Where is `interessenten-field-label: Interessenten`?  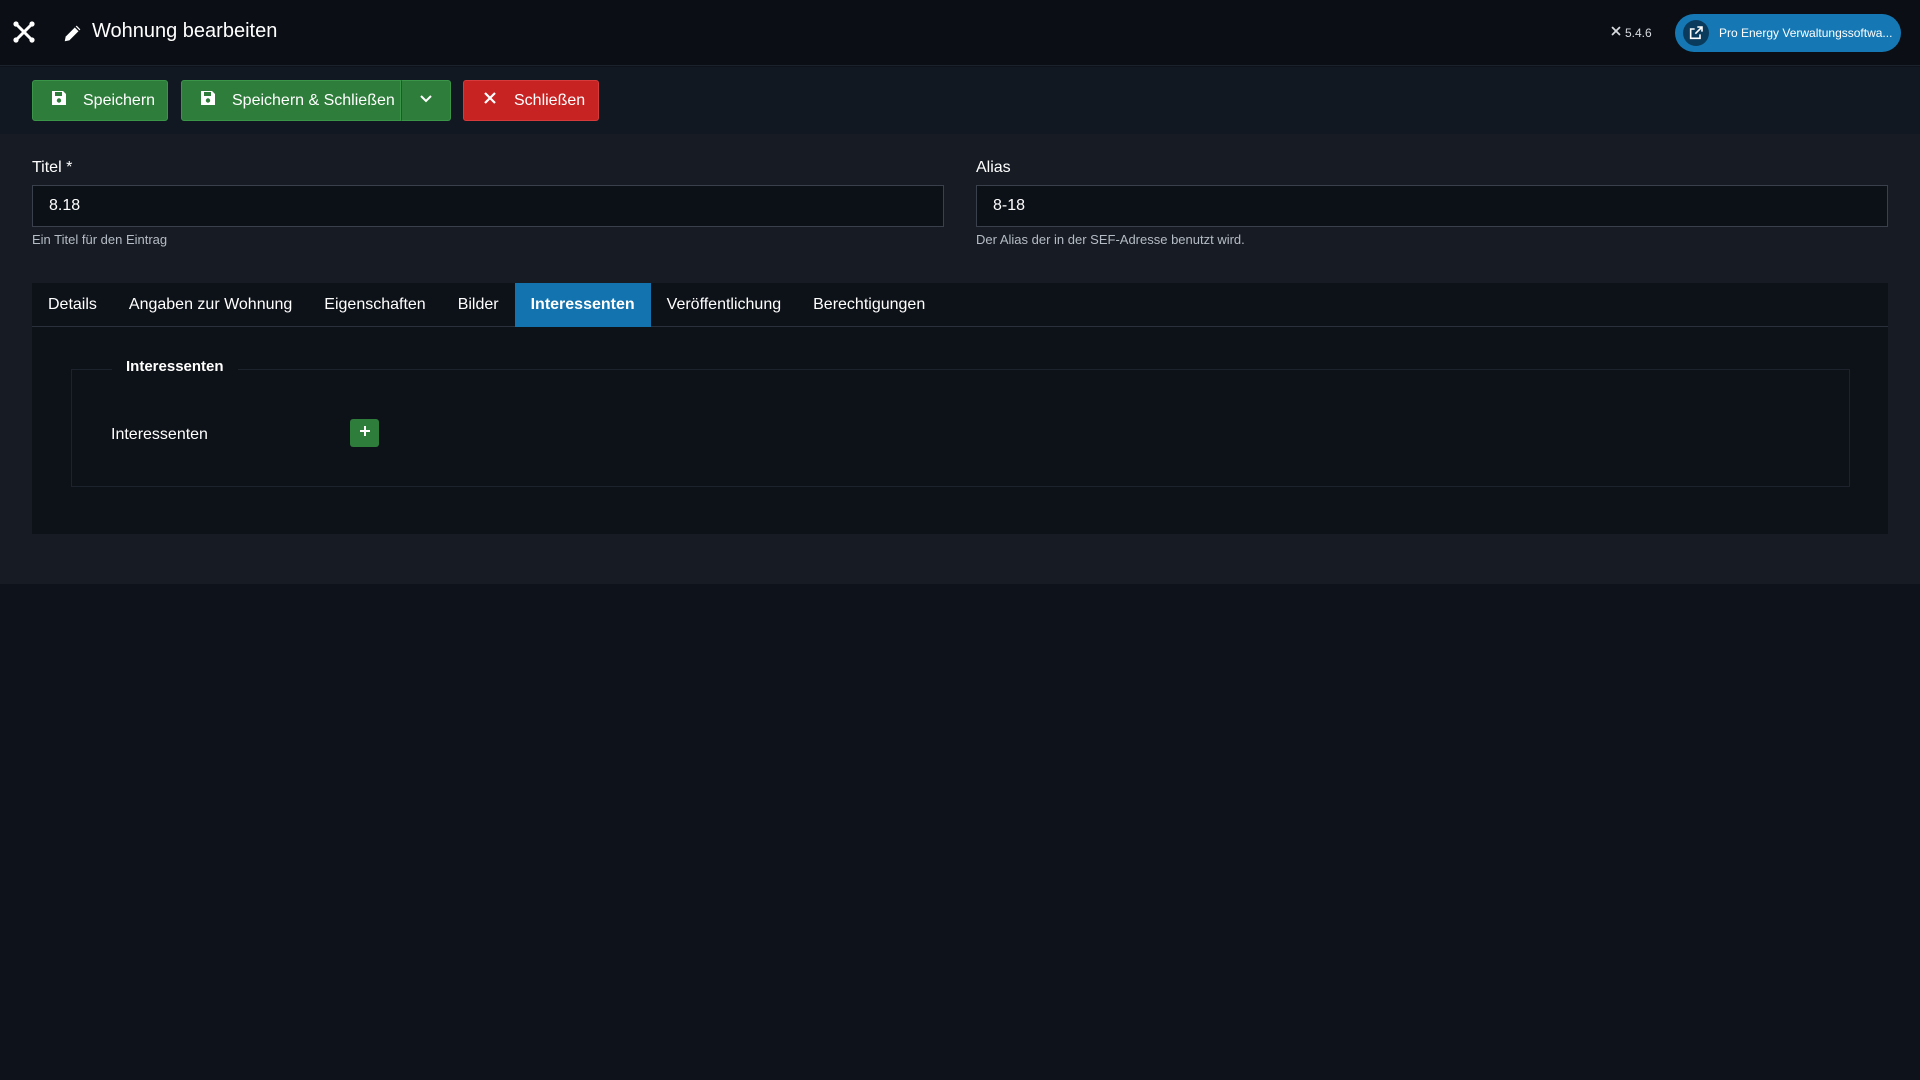
interessenten-field-label: Interessenten is located at coordinates (159, 434).